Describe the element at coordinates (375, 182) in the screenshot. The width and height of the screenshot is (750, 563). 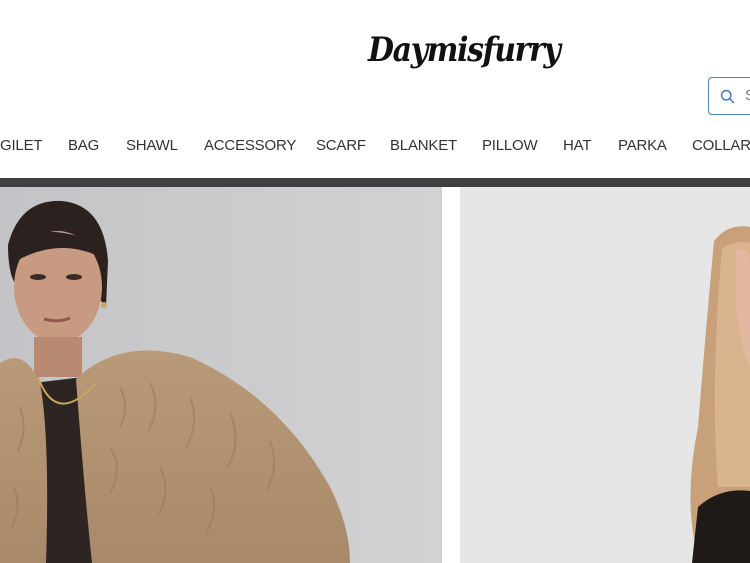
I see `header-divider-bar` at that location.